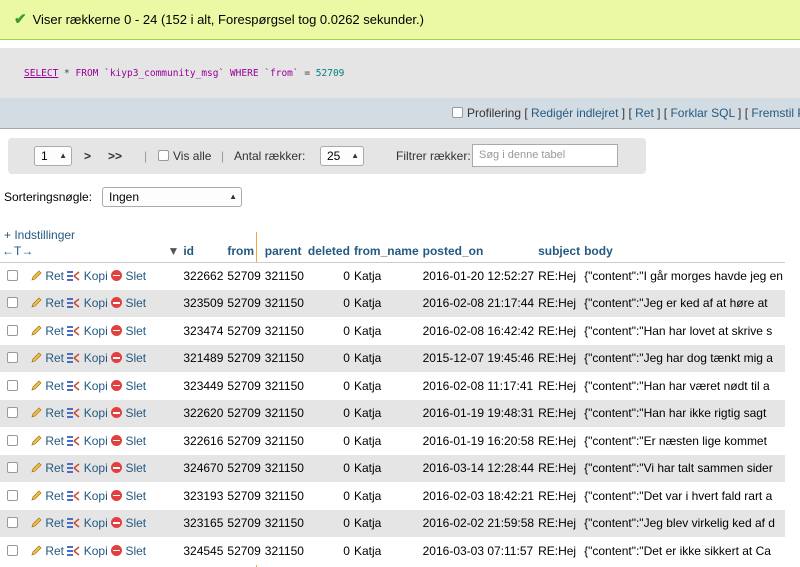 The width and height of the screenshot is (800, 567). What do you see at coordinates (683, 551) in the screenshot?
I see `cell-body: {"content":"Det er ikke sikkert at Ca` at bounding box center [683, 551].